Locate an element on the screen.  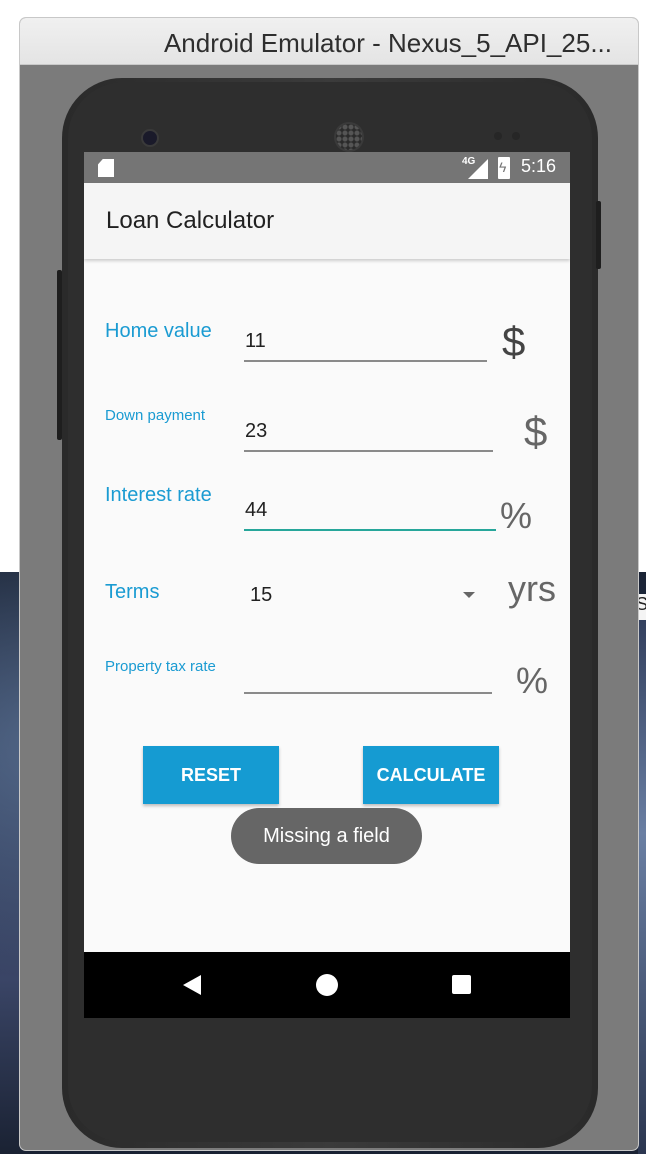
dropdown-arrow-icon is located at coordinates (469, 595).